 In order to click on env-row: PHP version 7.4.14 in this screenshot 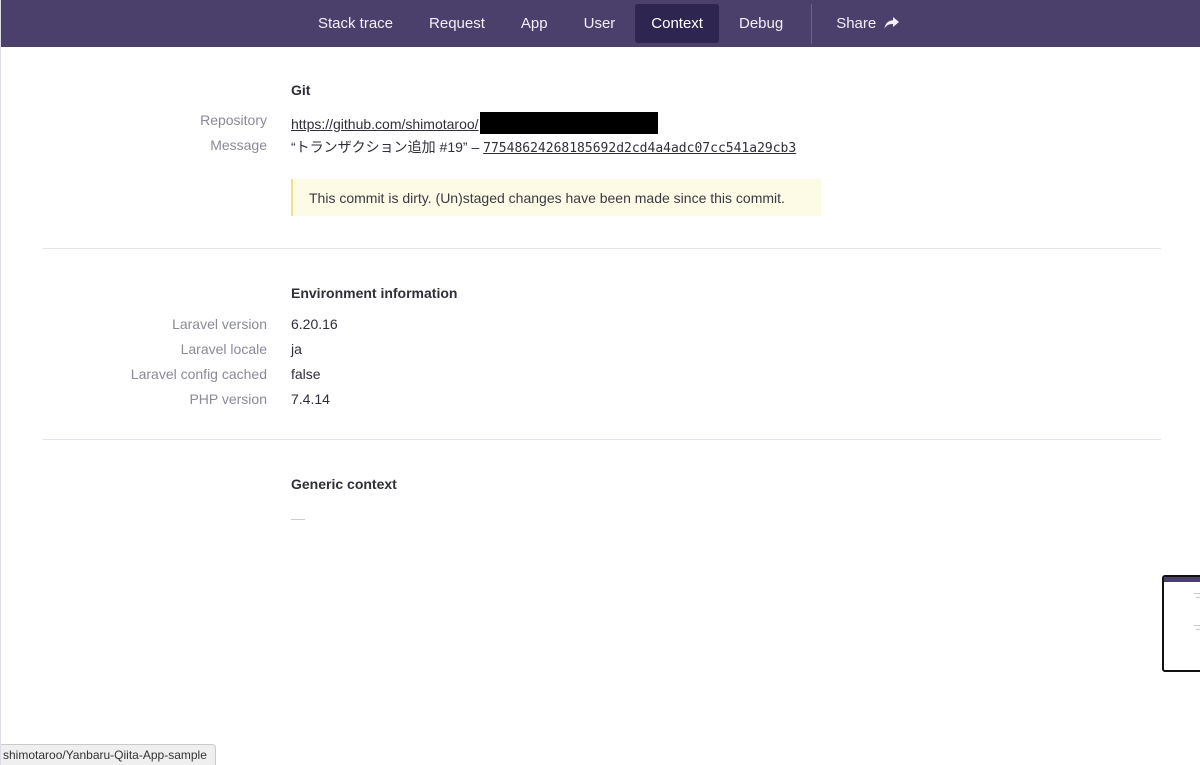, I will do `click(600, 401)`.